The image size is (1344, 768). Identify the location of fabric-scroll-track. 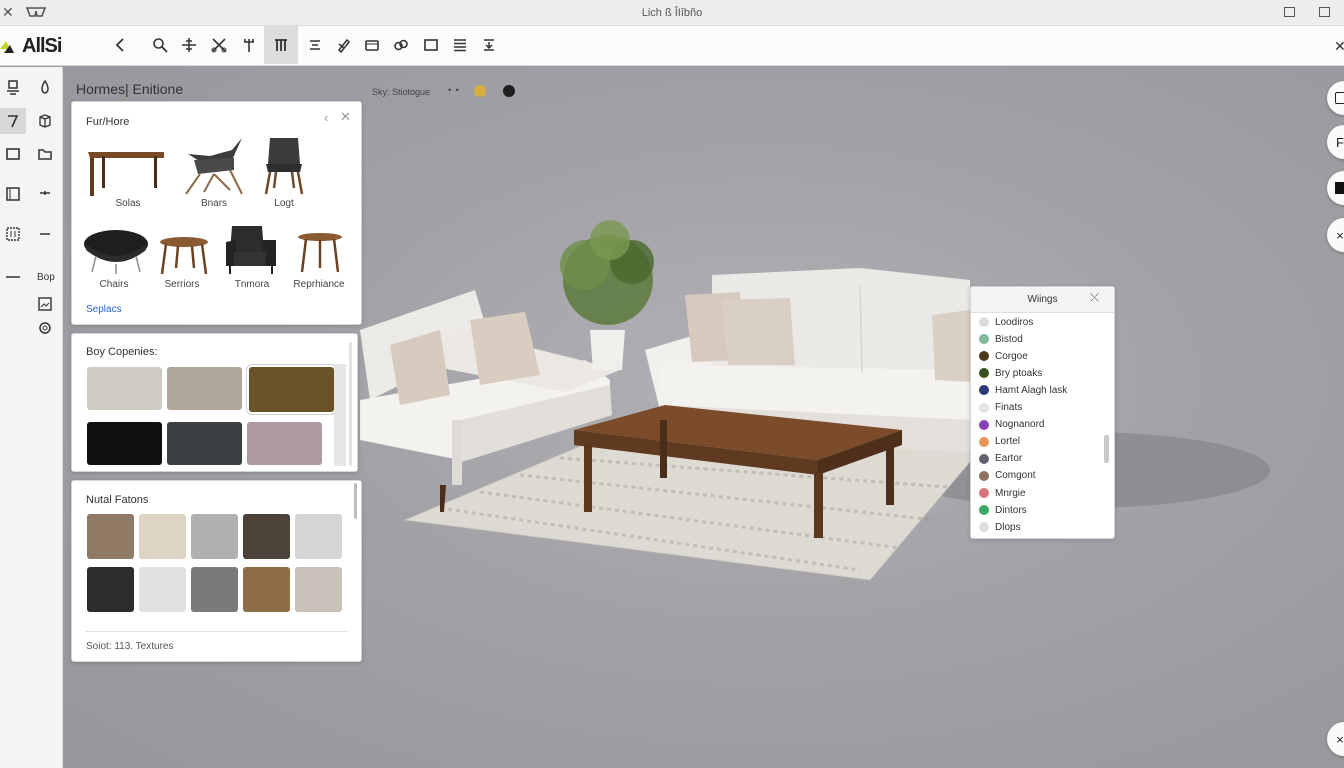
(340, 415).